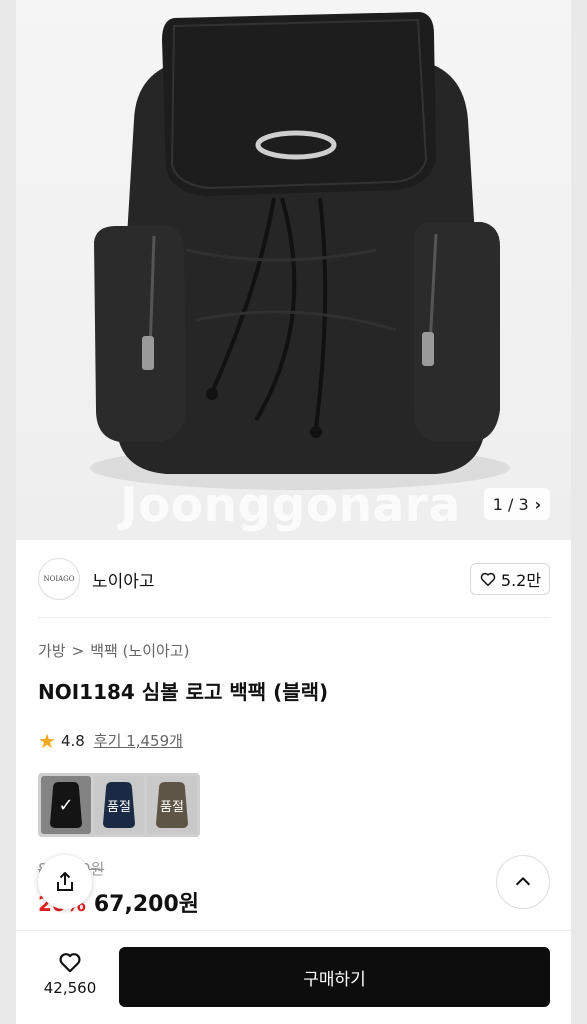 Image resolution: width=587 pixels, height=1024 pixels. Describe the element at coordinates (579, 512) in the screenshot. I see `right-edge` at that location.